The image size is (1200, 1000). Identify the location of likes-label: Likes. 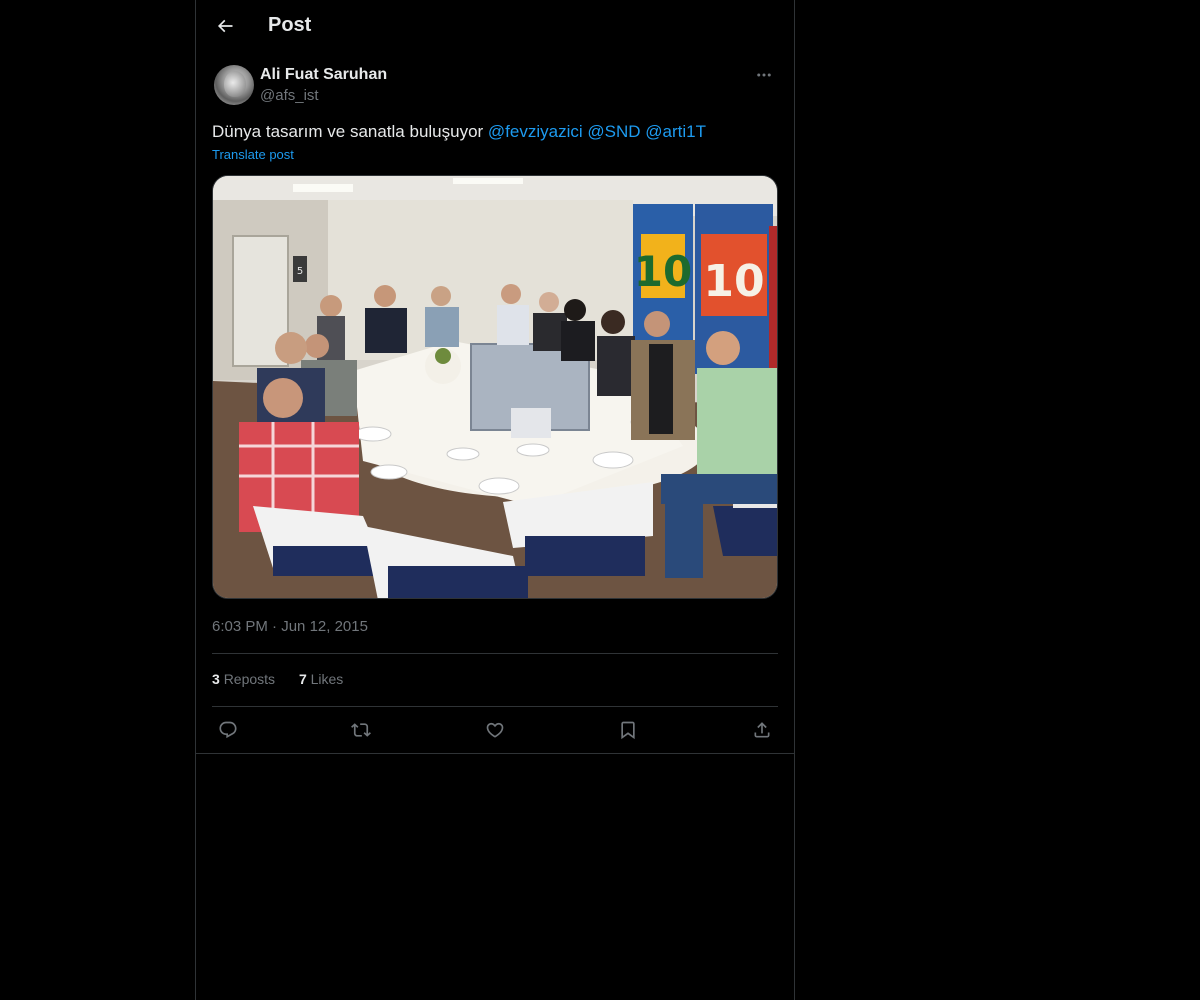
(327, 679).